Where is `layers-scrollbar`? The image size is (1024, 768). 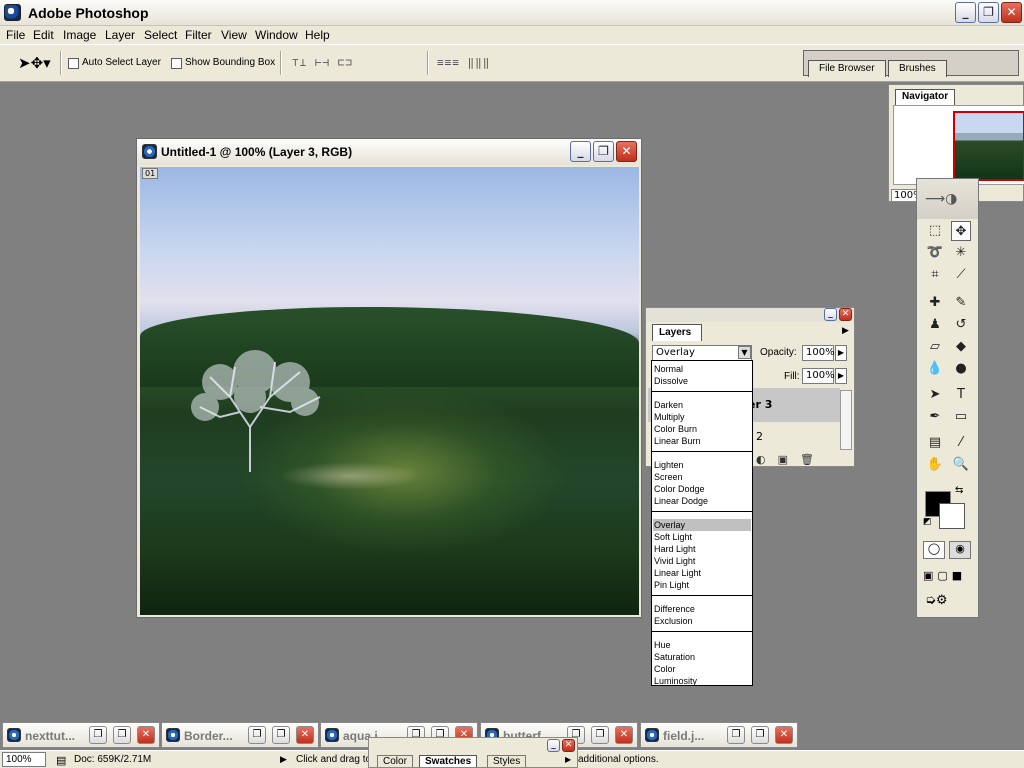
layers-scrollbar is located at coordinates (846, 420).